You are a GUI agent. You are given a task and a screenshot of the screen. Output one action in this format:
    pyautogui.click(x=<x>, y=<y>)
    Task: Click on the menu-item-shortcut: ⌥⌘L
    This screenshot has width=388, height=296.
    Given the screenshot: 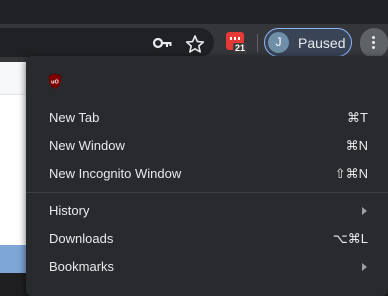 What is the action you would take?
    pyautogui.click(x=350, y=238)
    